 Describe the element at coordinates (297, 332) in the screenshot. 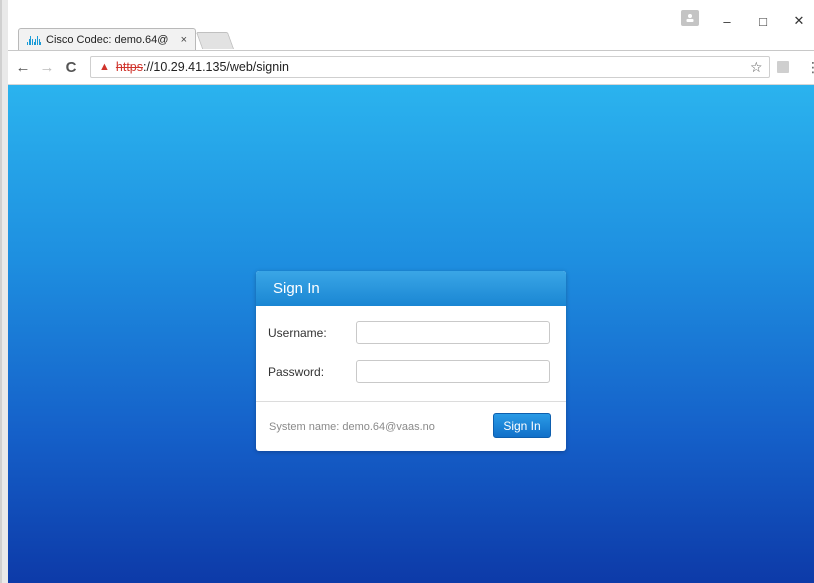

I see `username-label: Username:` at that location.